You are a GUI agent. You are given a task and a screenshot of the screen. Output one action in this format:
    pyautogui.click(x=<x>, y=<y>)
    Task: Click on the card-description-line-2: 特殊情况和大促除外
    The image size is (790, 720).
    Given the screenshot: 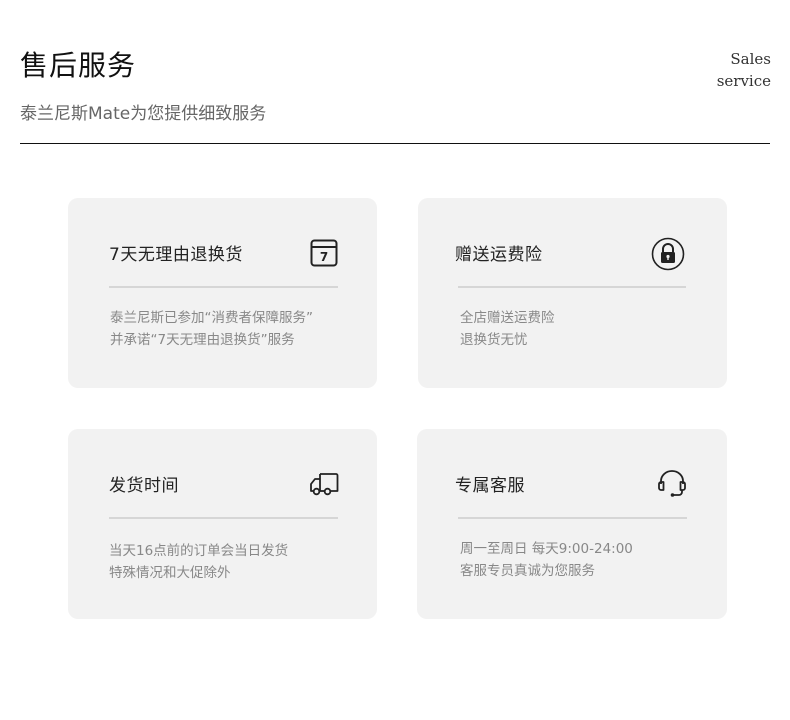 What is the action you would take?
    pyautogui.click(x=170, y=573)
    